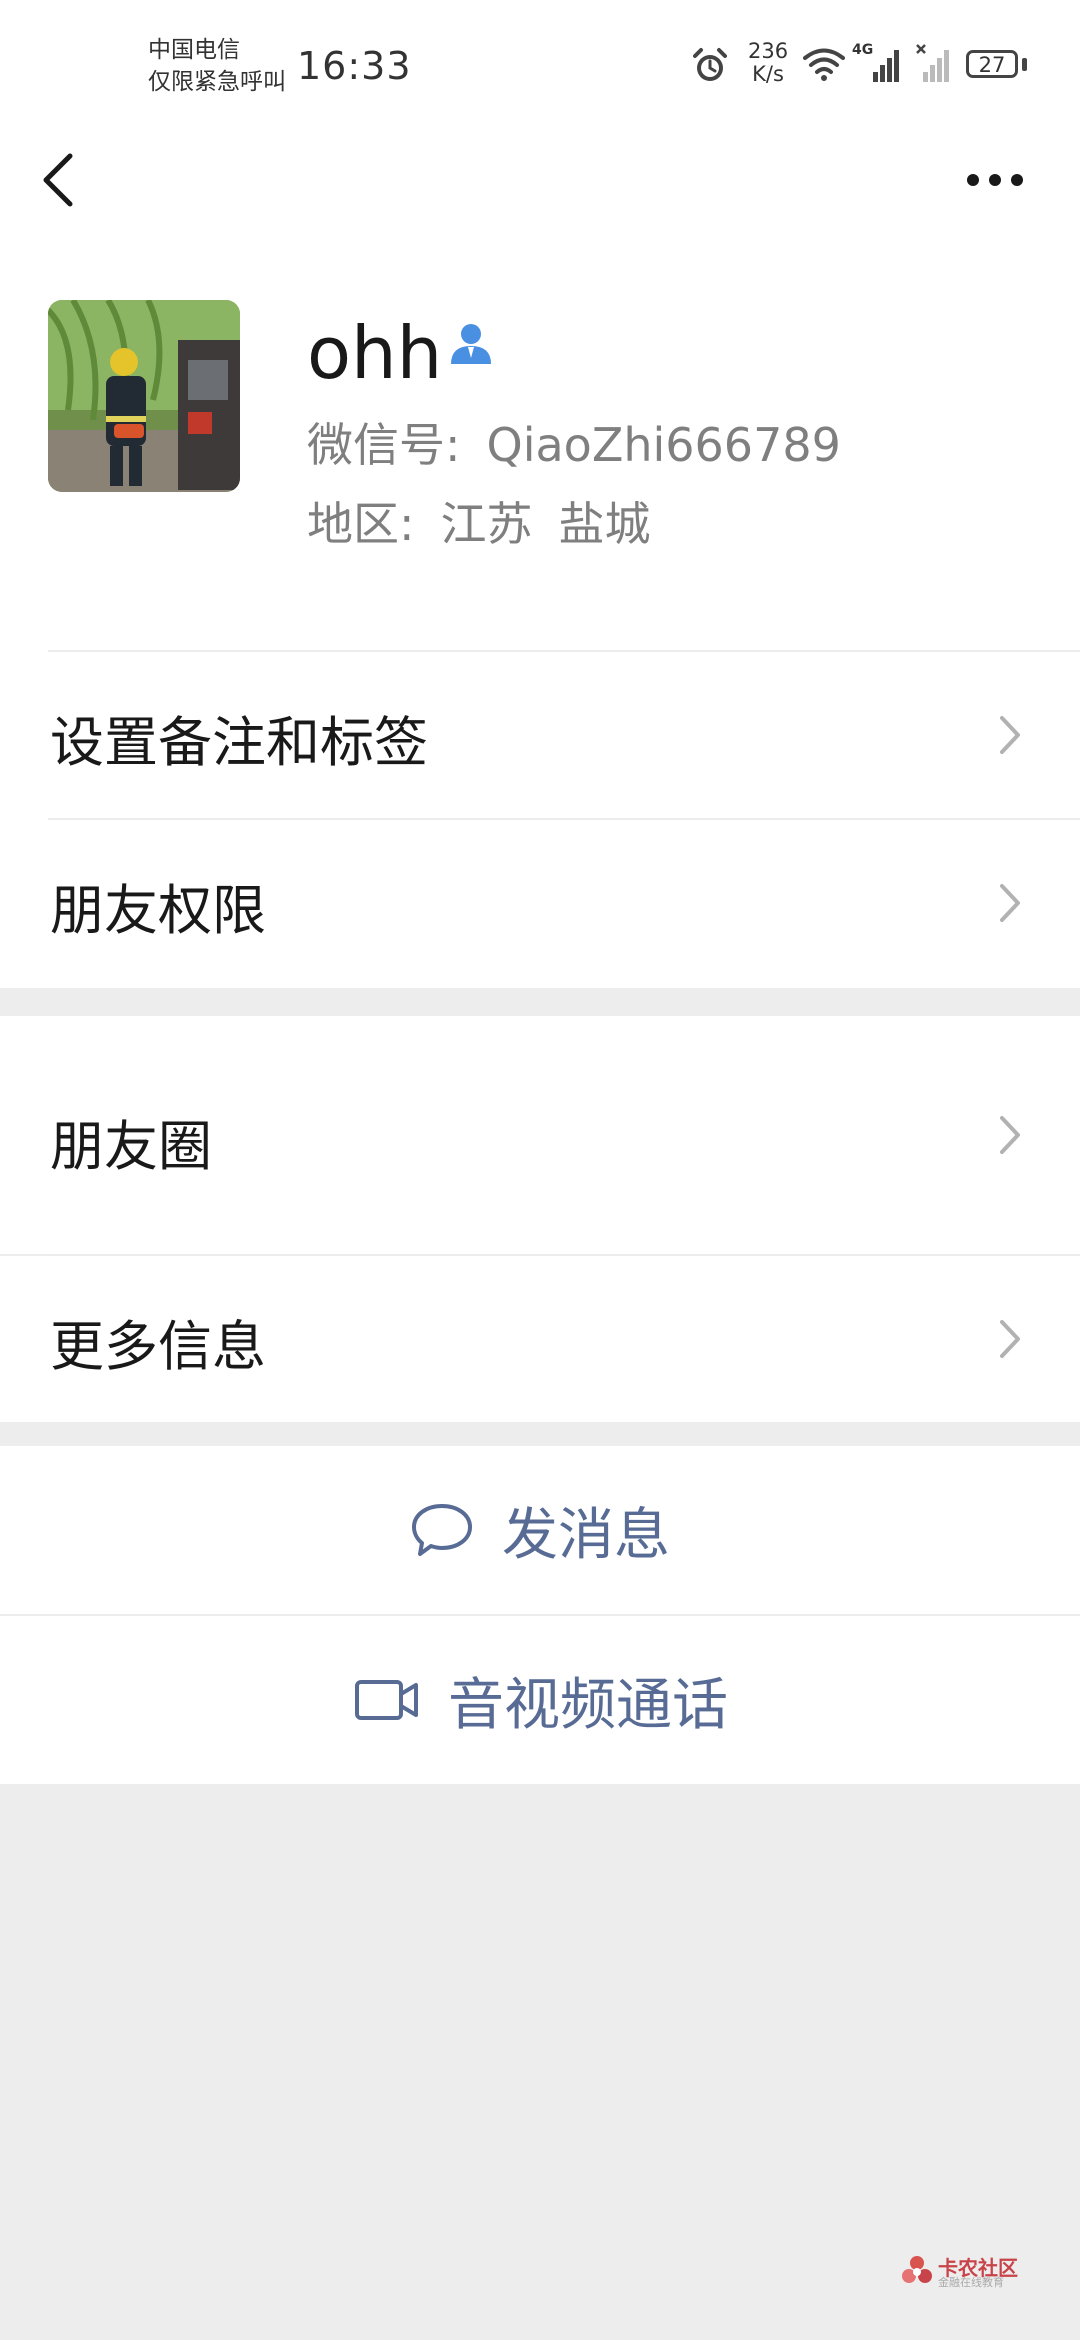  I want to click on emergency-only-text: 仅限紧急呼叫, so click(217, 82).